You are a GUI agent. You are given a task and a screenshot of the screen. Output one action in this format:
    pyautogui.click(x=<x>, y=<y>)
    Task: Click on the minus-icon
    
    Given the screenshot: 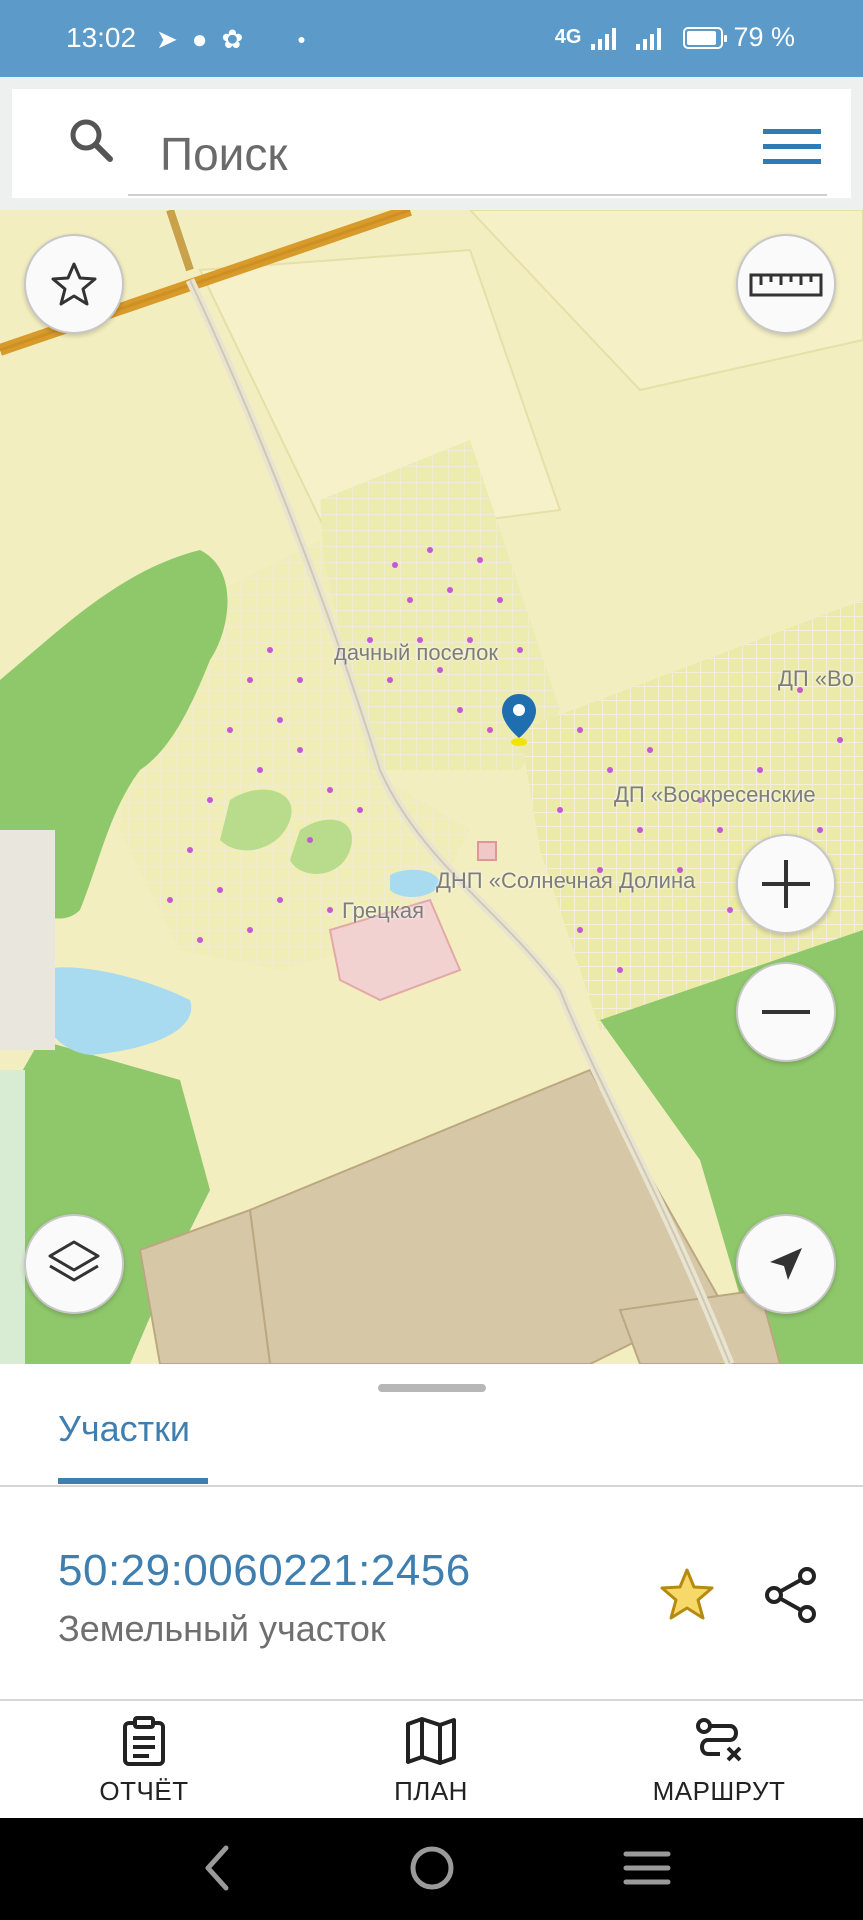 What is the action you would take?
    pyautogui.click(x=786, y=1012)
    